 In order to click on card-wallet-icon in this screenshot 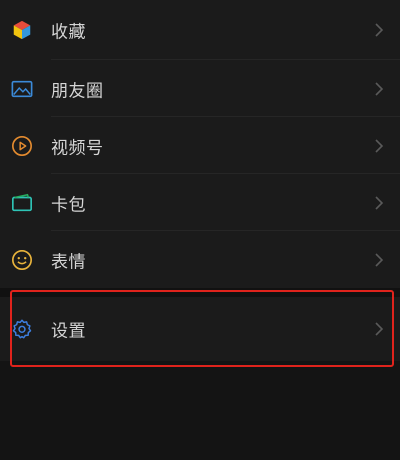, I will do `click(22, 203)`.